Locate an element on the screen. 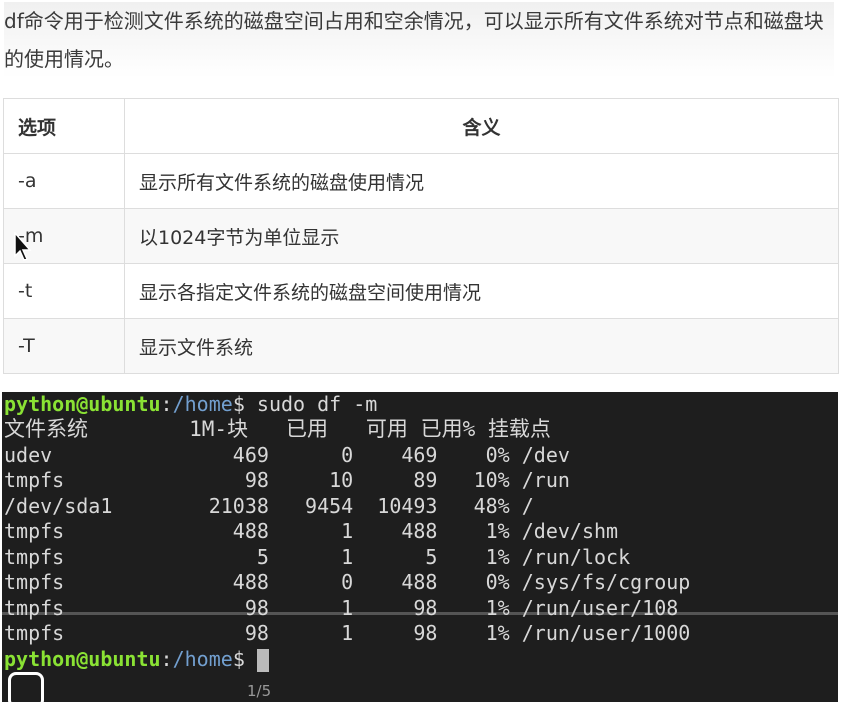  output-row: tmpfs 98 1 98 1% /run/user/1000 is located at coordinates (347, 633).